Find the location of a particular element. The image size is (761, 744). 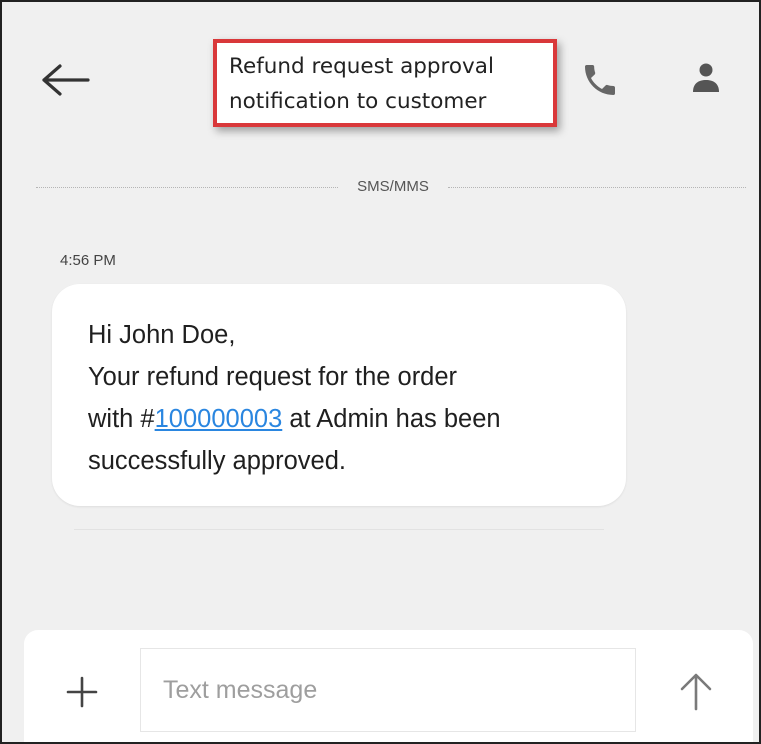

send-button is located at coordinates (696, 691).